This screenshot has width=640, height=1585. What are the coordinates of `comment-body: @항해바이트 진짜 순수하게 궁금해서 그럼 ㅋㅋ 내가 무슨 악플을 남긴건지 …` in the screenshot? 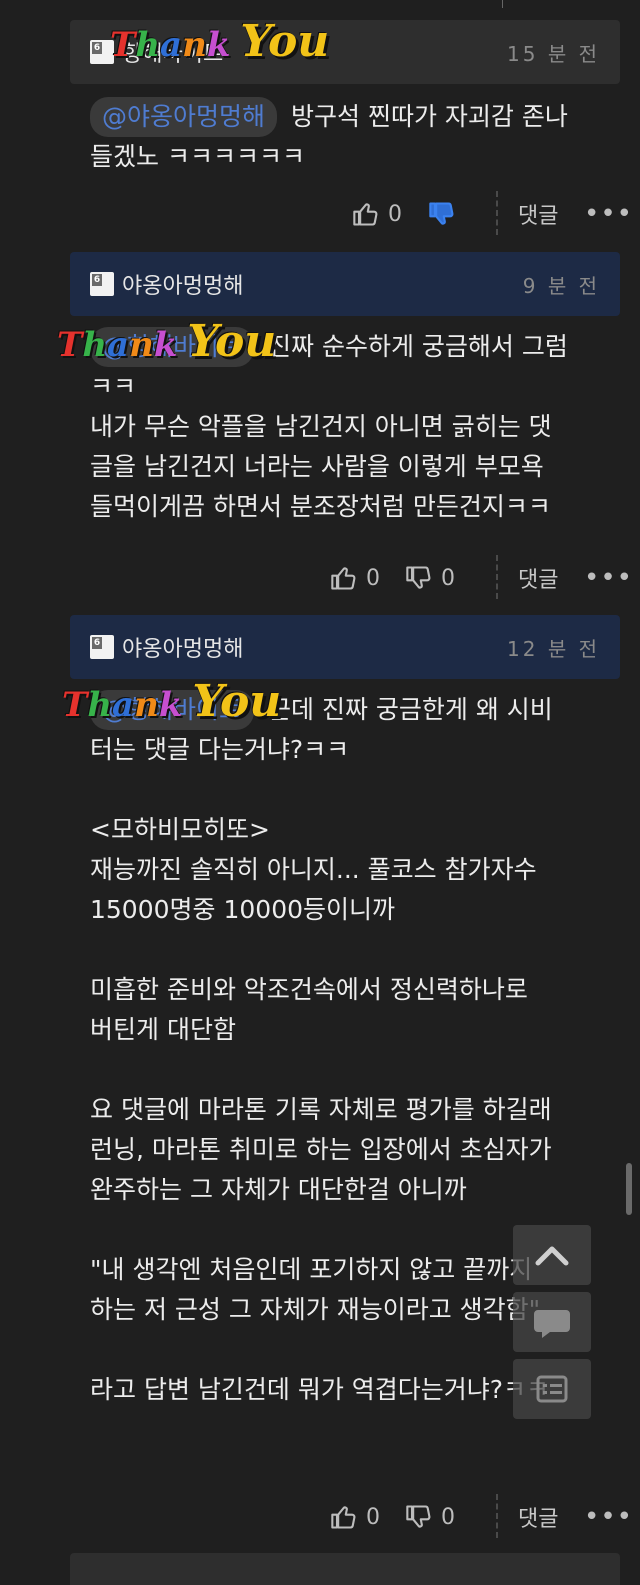 It's located at (355, 427).